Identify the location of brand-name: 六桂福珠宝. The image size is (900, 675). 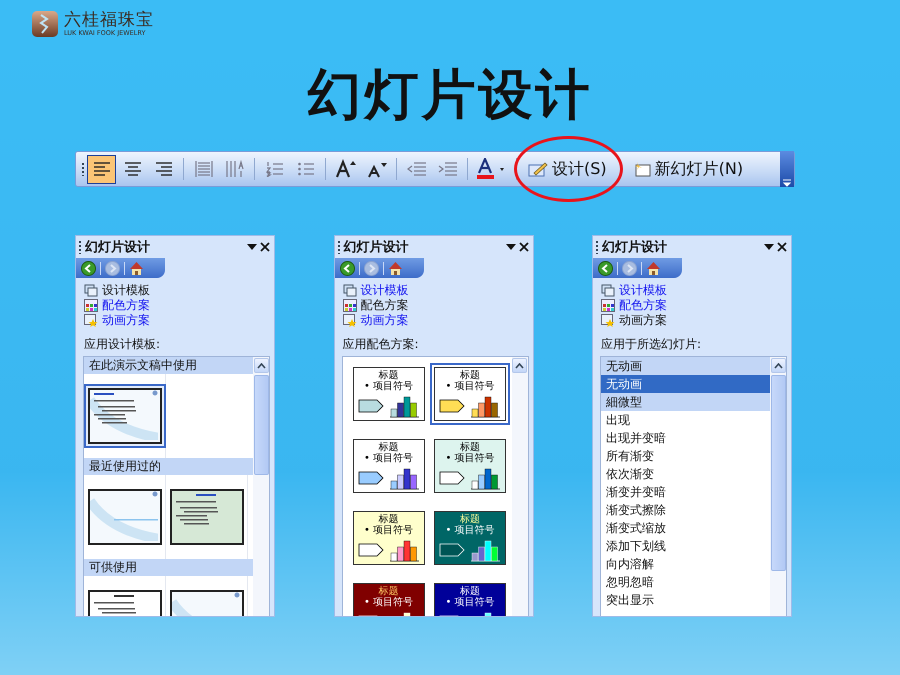
(109, 20).